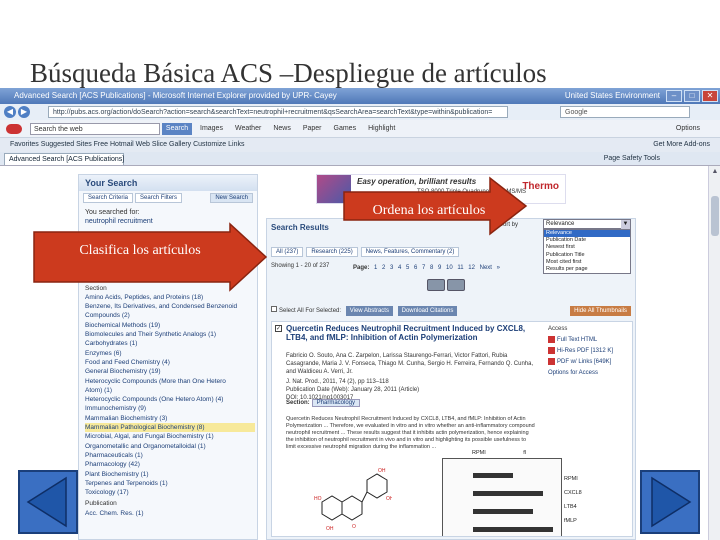 Image resolution: width=720 pixels, height=540 pixels. I want to click on previous-slide-icon, so click(48, 502).